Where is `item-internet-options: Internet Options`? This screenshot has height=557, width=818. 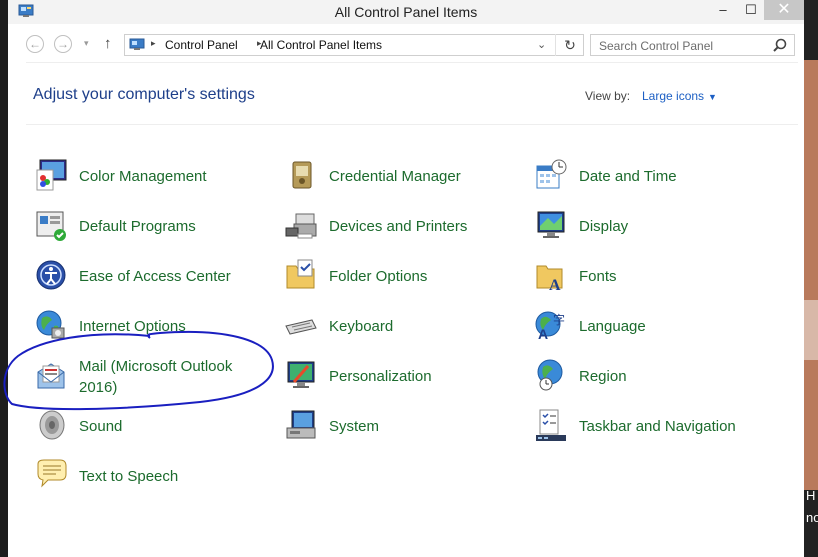
item-internet-options: Internet Options is located at coordinates (159, 326).